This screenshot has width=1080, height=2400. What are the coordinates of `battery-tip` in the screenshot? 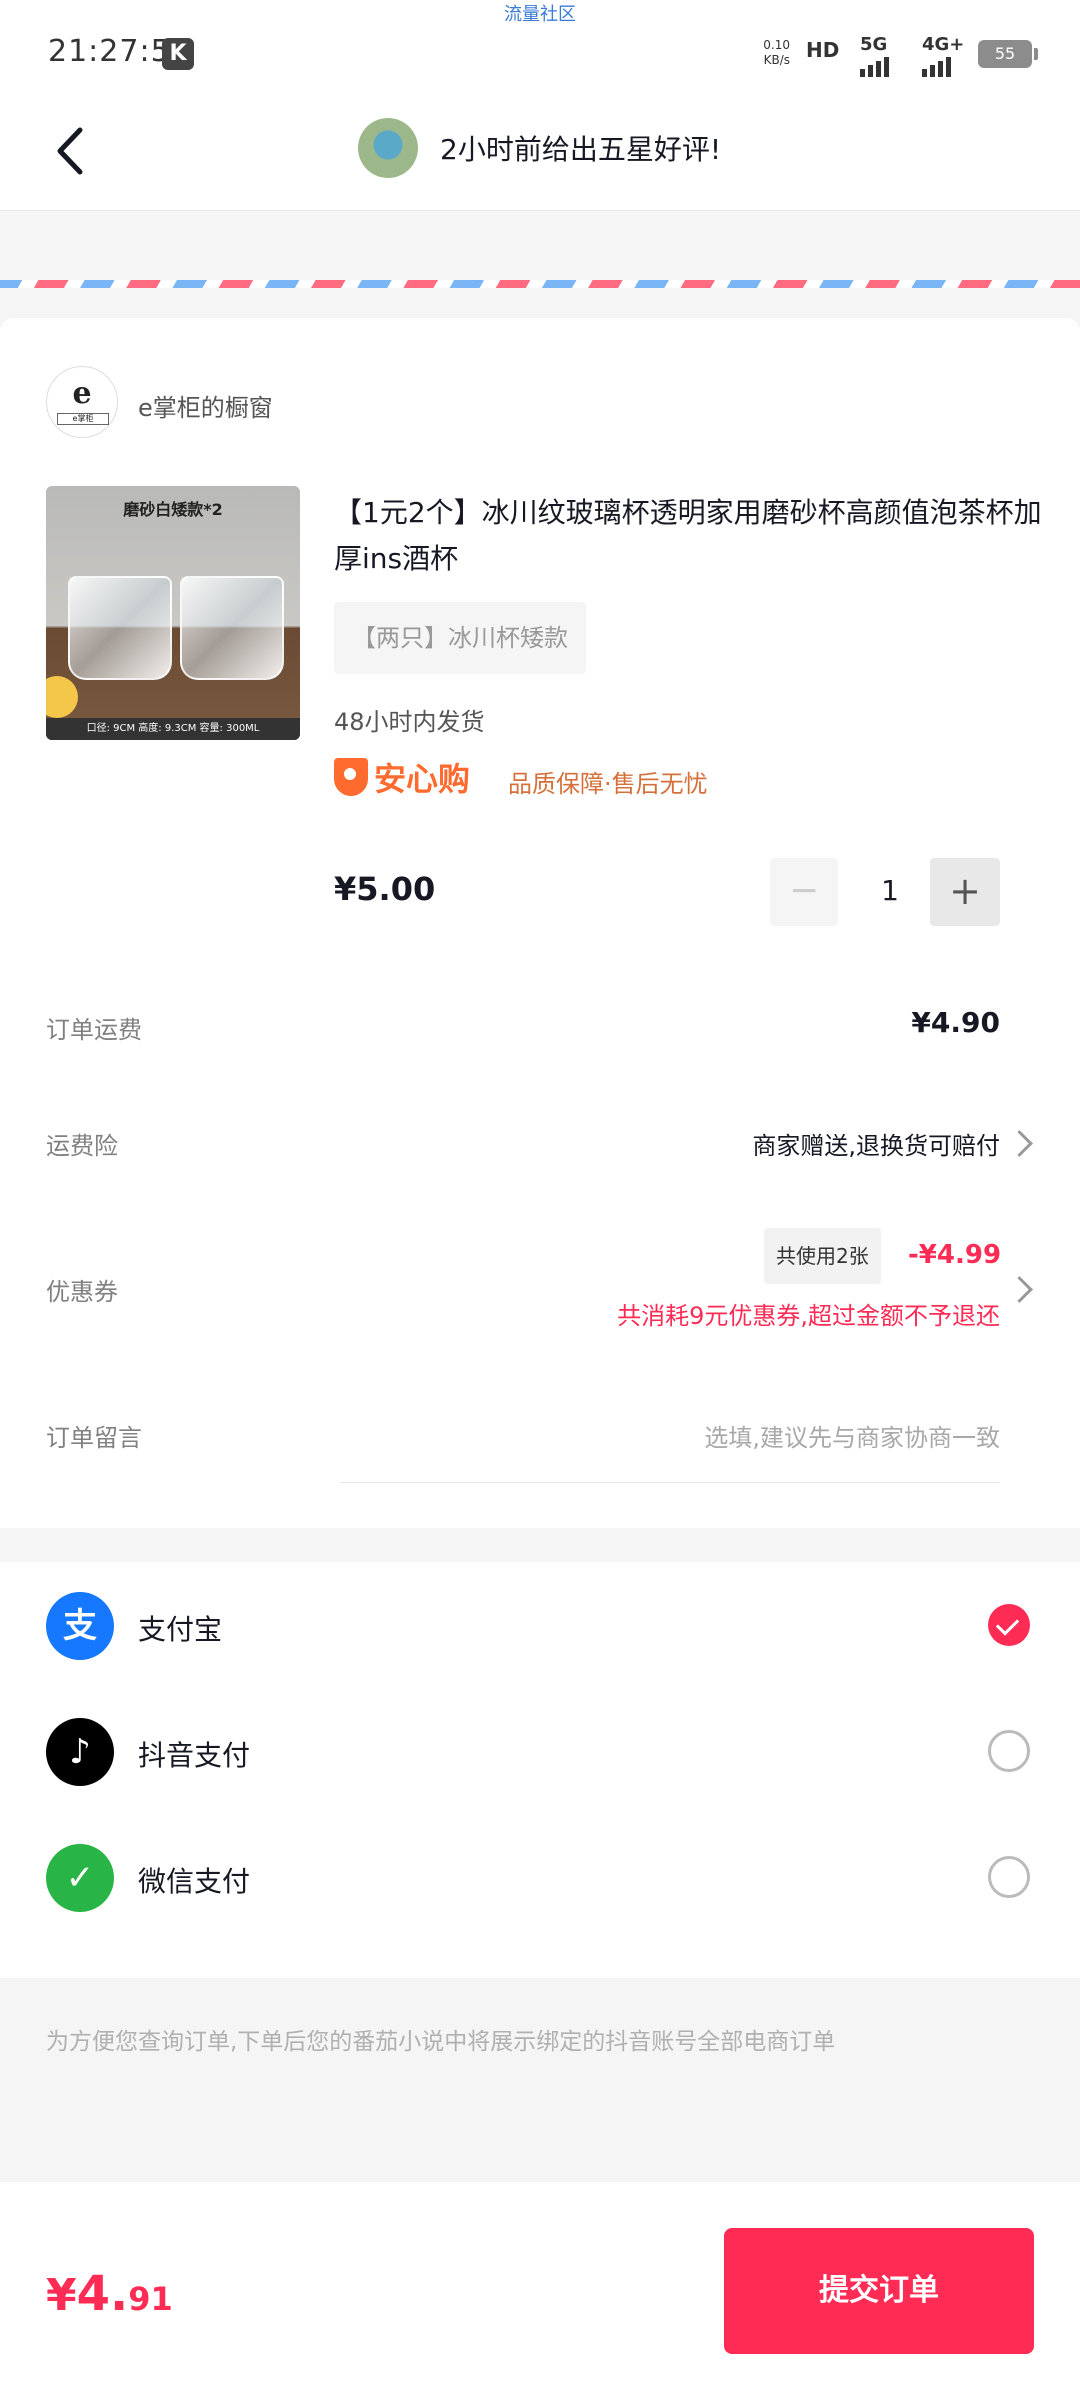 It's located at (1036, 54).